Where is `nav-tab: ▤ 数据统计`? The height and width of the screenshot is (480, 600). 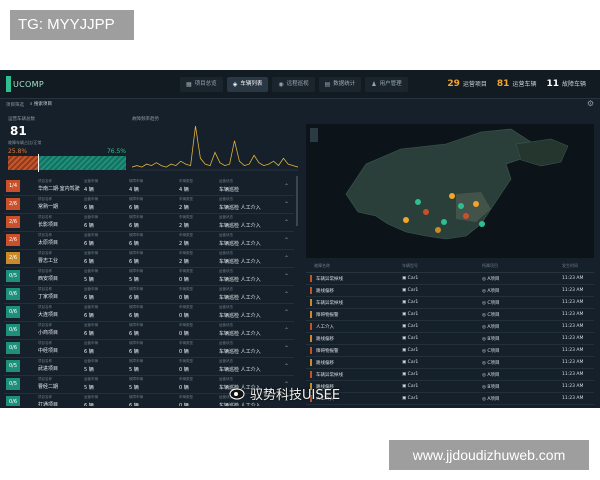
nav-tab: ▤ 数据统计 is located at coordinates (340, 84).